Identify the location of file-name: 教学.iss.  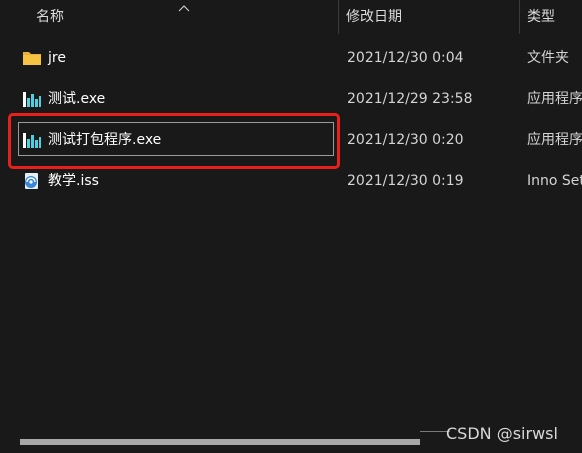
(73, 181).